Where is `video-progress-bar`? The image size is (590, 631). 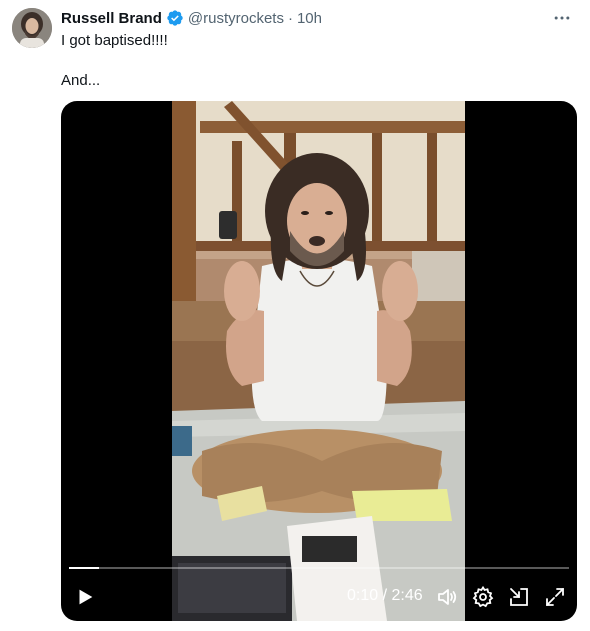 video-progress-bar is located at coordinates (319, 568).